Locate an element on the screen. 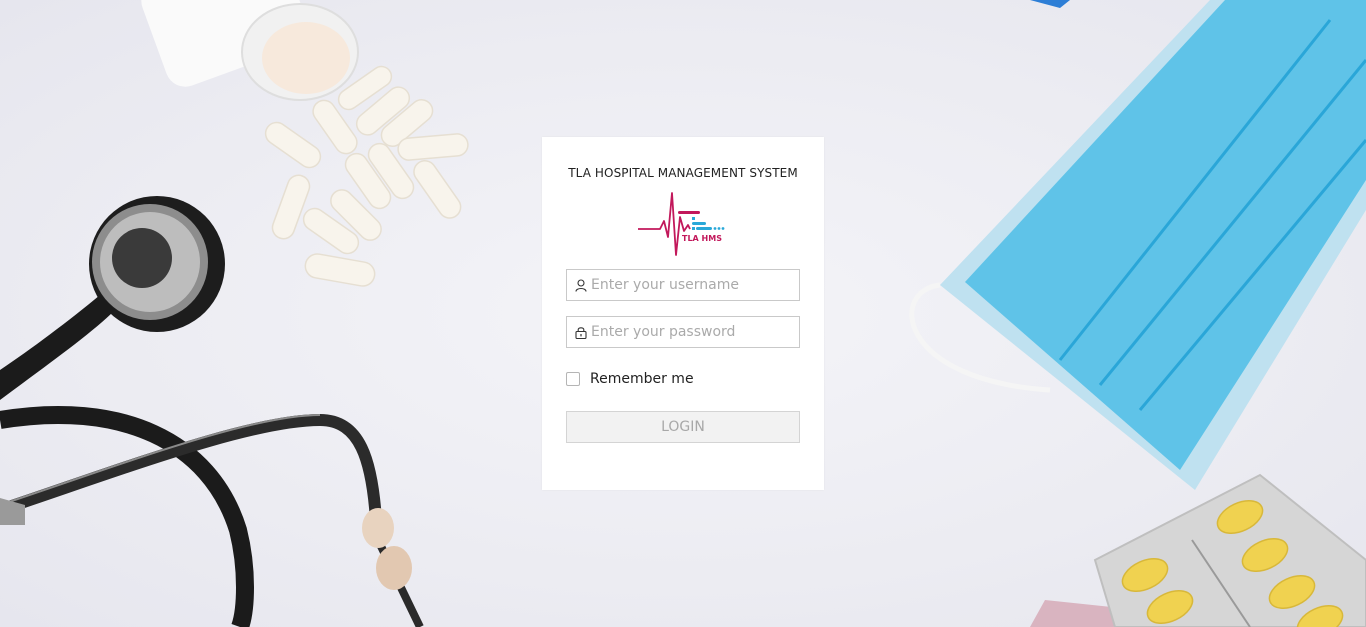 Image resolution: width=1366 pixels, height=627 pixels. login-button: LOGIN is located at coordinates (683, 427).